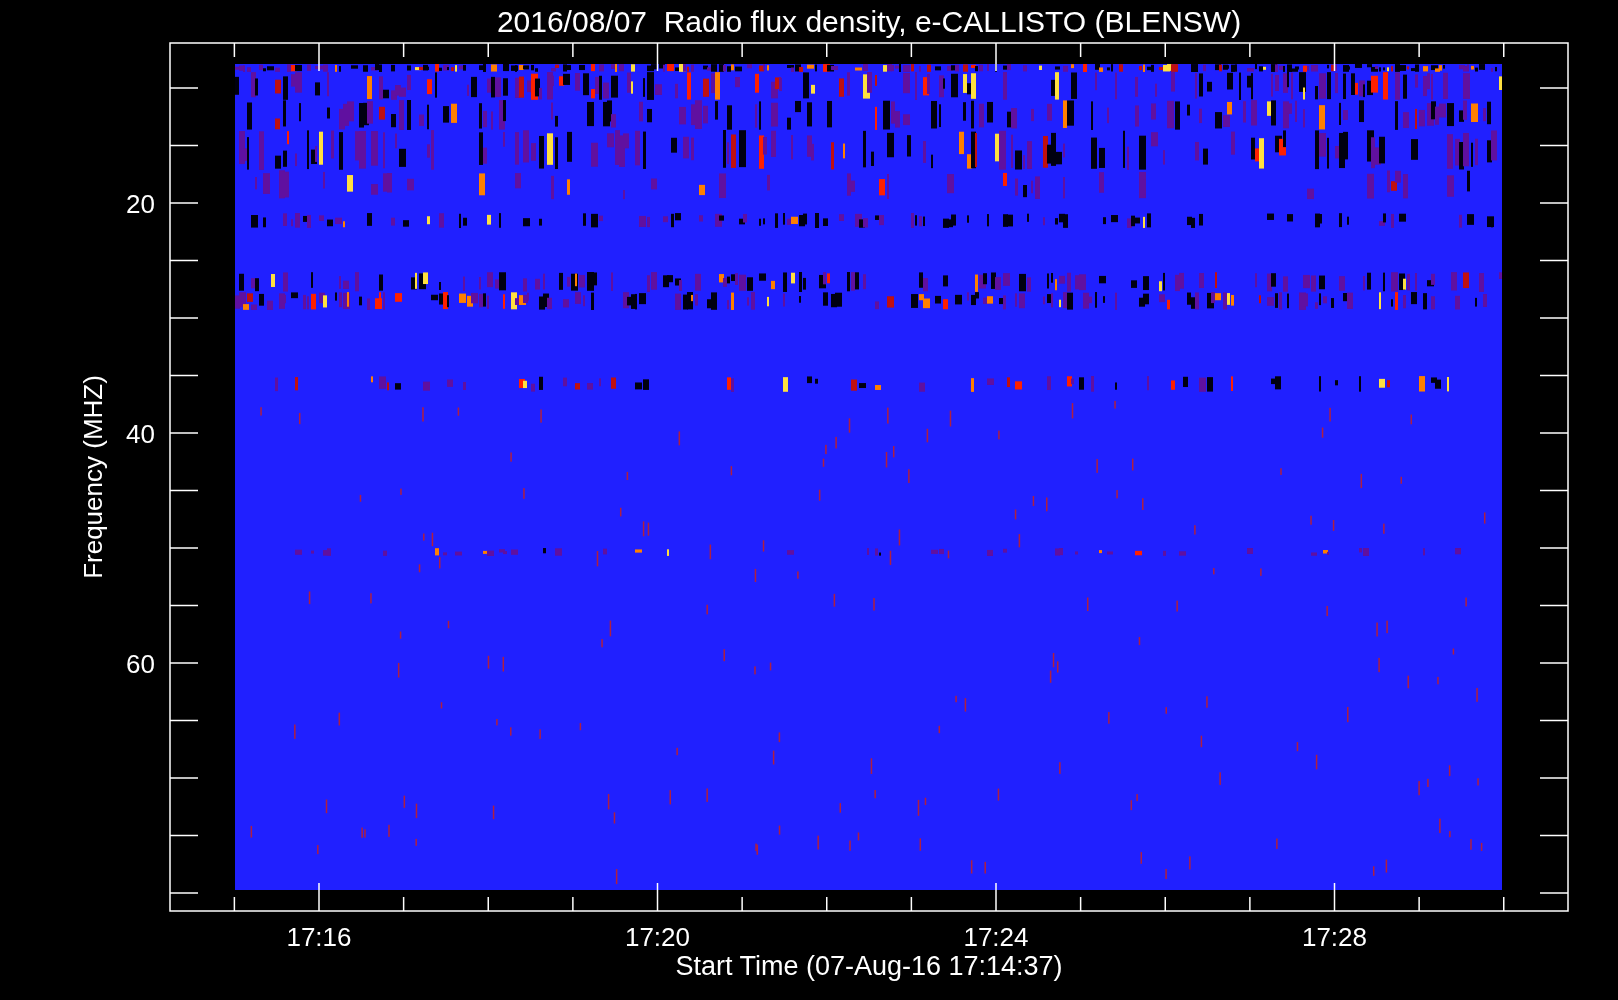 Image resolution: width=1618 pixels, height=1000 pixels. I want to click on y-axis-label: Frequency (MHZ), so click(93, 477).